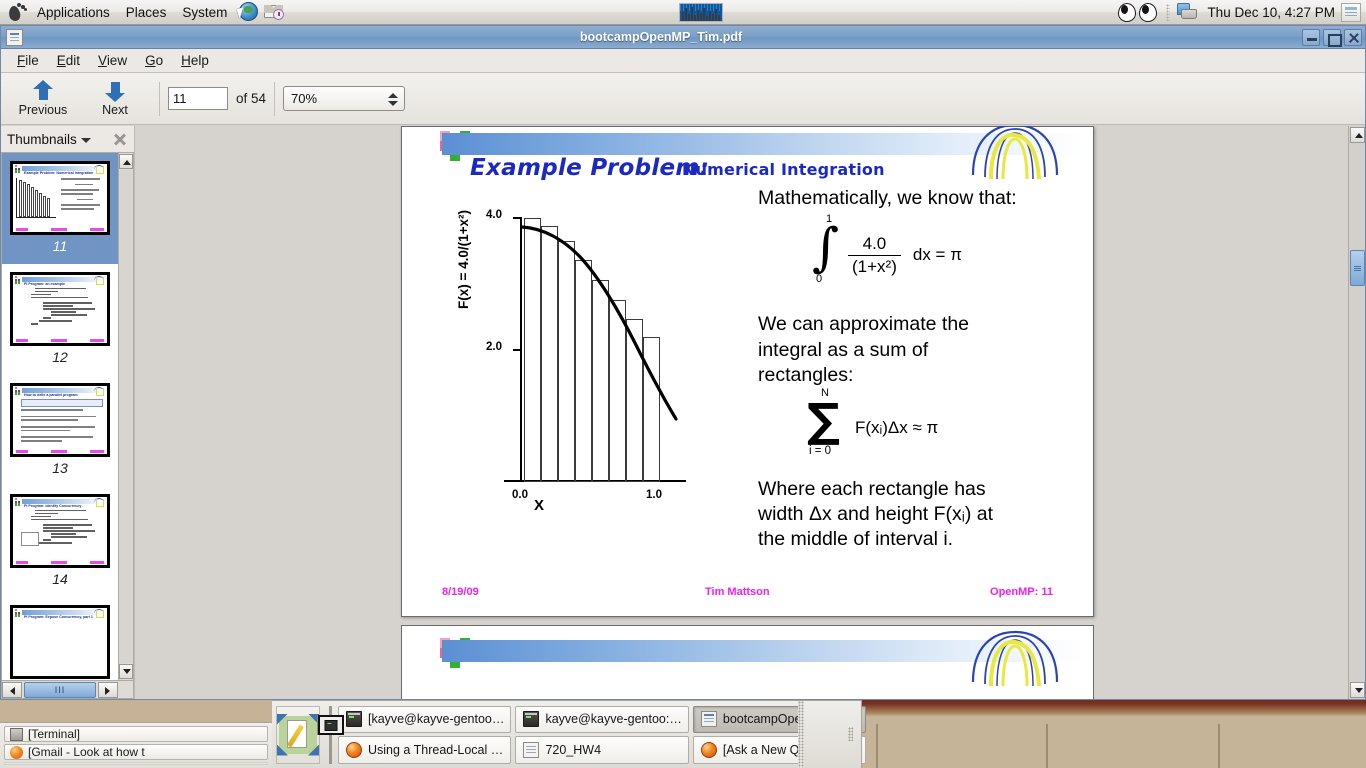 This screenshot has height=768, width=1366. I want to click on panel-grip, so click(1168, 12).